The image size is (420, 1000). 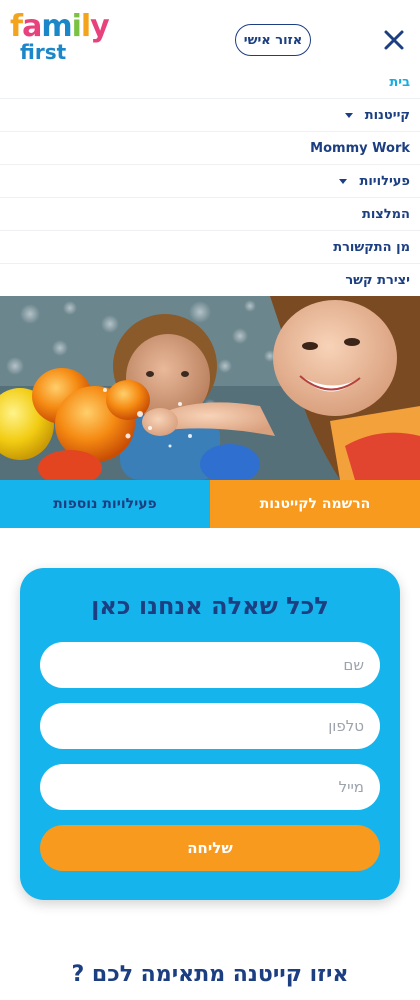 I want to click on category-tabs: פעילויות נוספות הרשמה לקייטנות, so click(x=210, y=504).